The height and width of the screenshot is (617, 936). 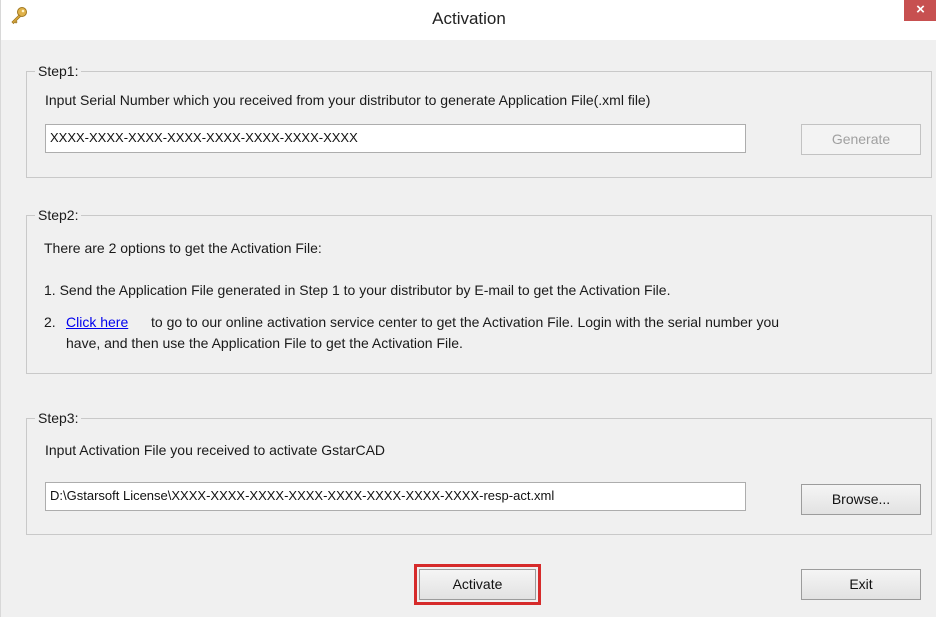 What do you see at coordinates (920, 10) in the screenshot?
I see `close-button: ×` at bounding box center [920, 10].